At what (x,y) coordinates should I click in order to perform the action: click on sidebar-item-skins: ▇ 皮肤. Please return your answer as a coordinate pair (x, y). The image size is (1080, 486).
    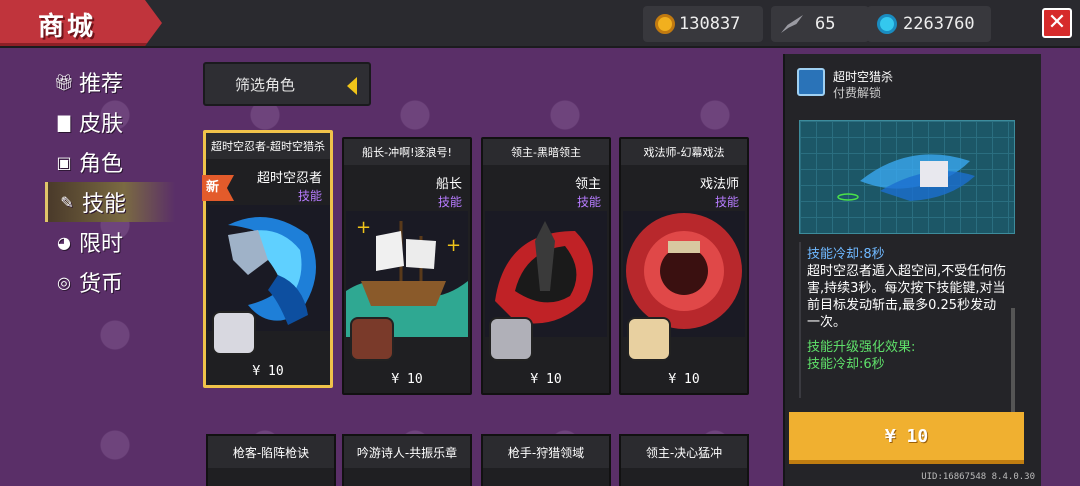
    Looking at the image, I should click on (110, 122).